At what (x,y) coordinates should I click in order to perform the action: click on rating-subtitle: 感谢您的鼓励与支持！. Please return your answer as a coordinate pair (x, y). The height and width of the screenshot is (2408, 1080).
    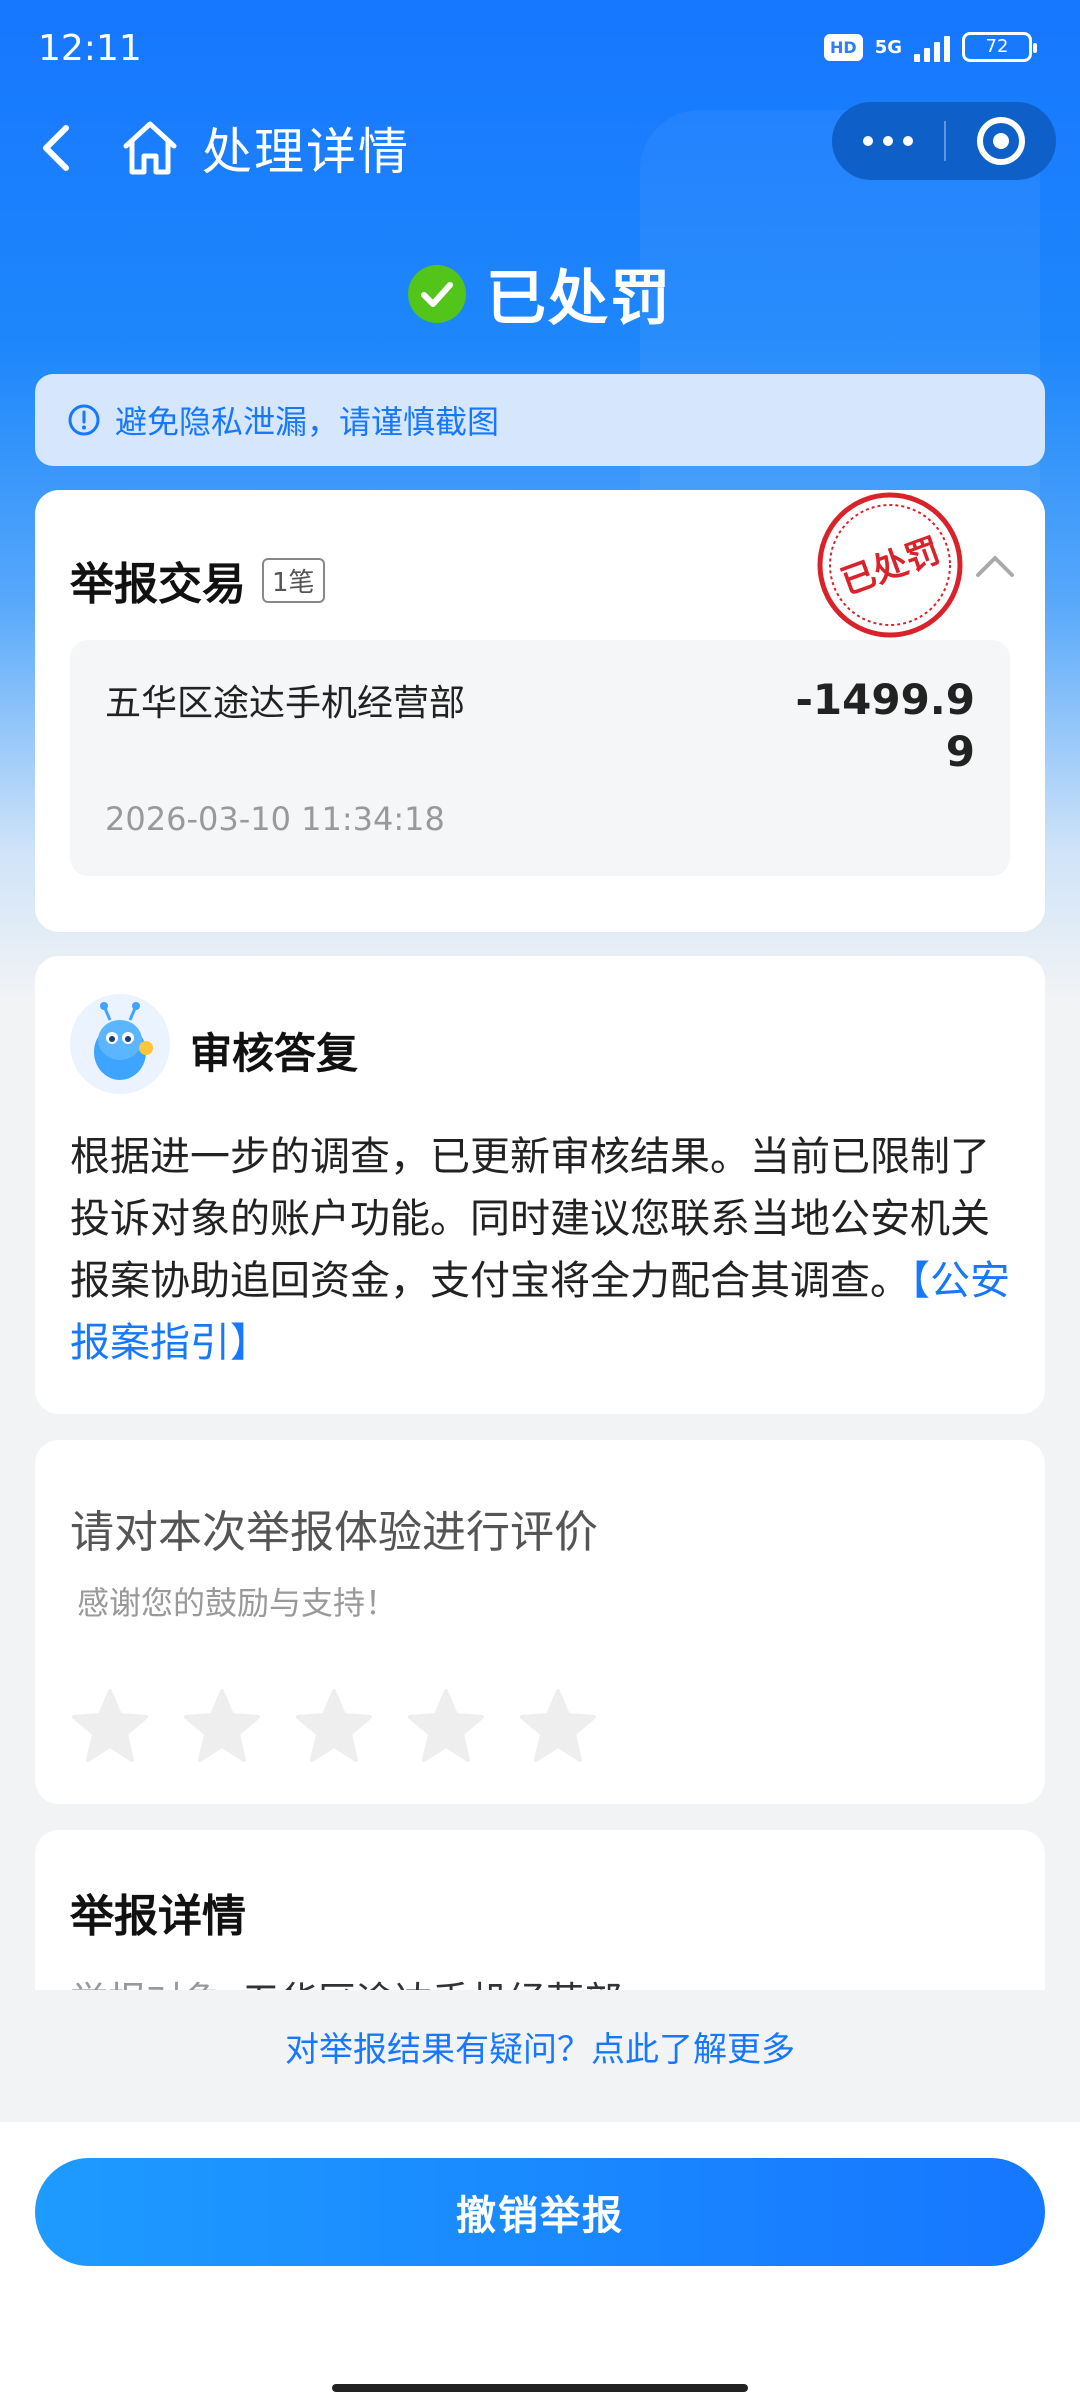
    Looking at the image, I should click on (237, 1603).